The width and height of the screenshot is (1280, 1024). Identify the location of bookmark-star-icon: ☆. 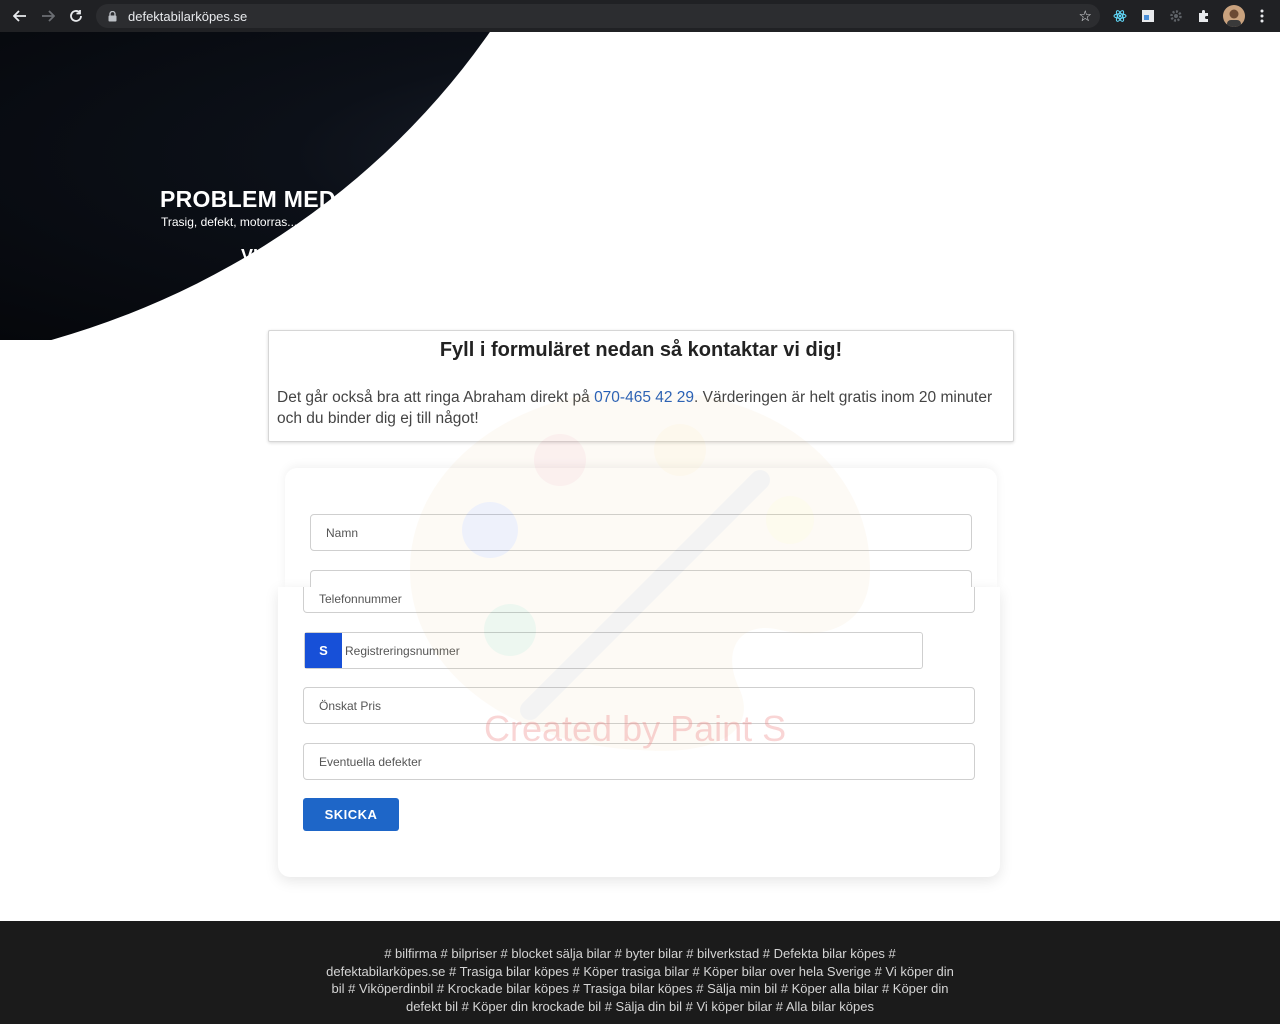
(1085, 16).